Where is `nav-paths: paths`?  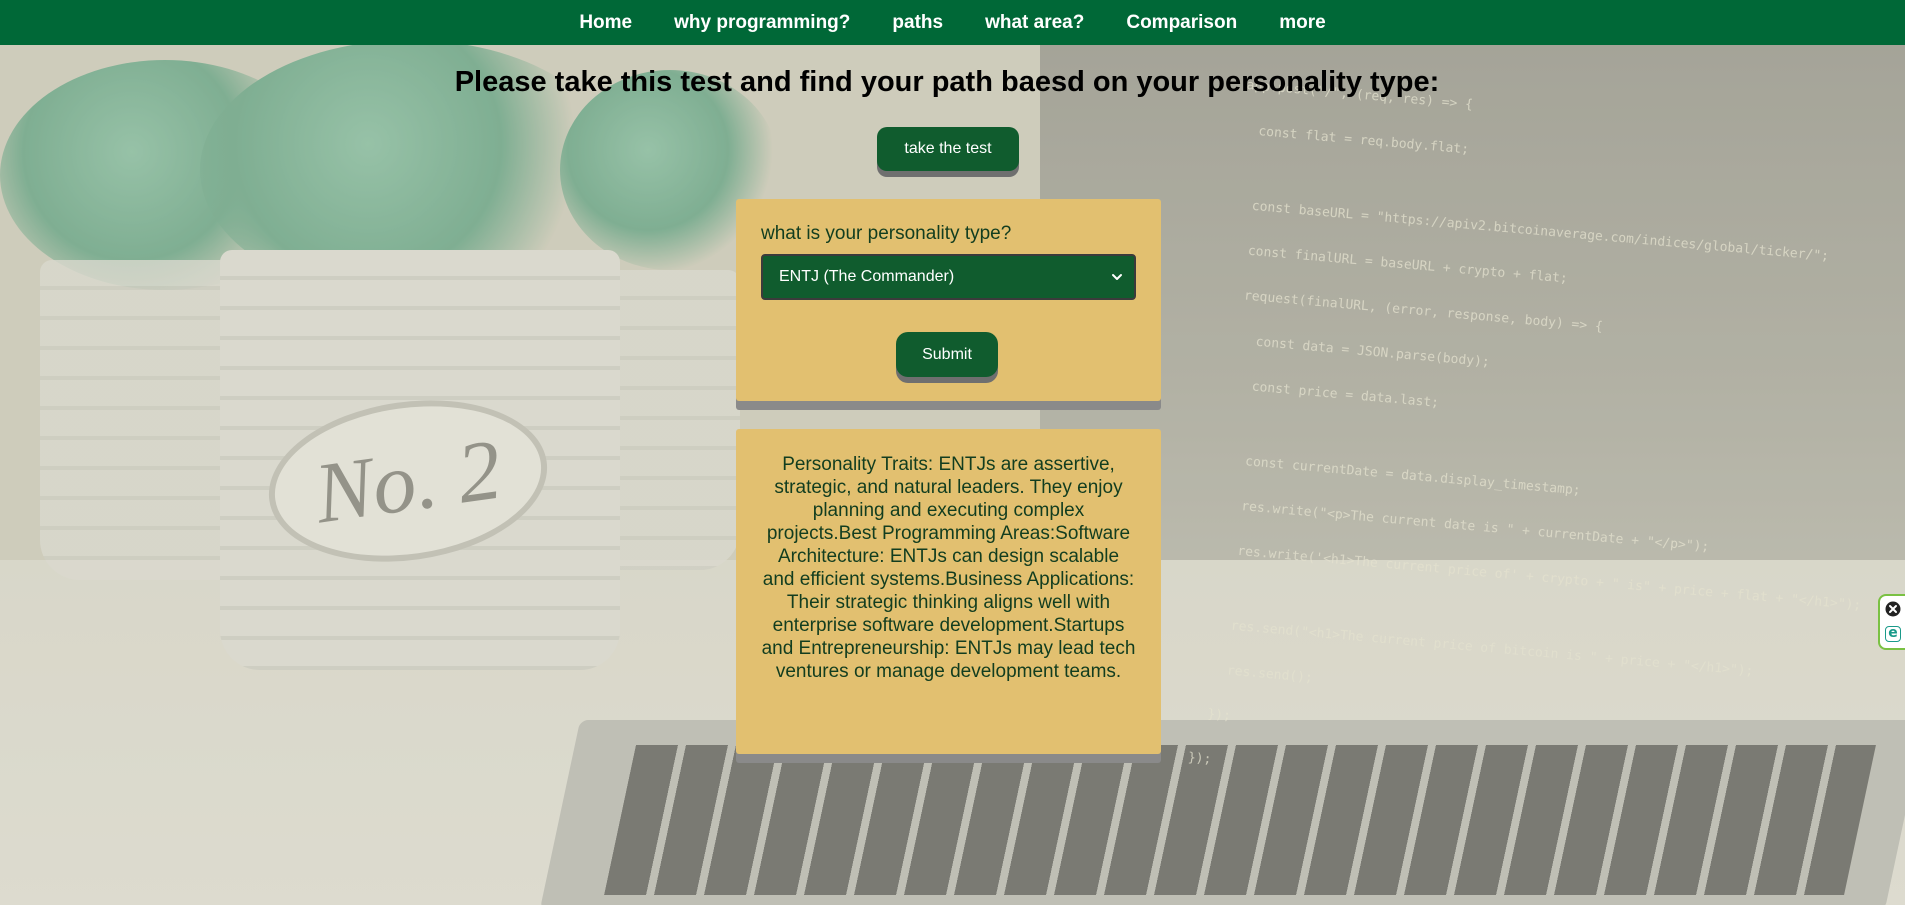 nav-paths: paths is located at coordinates (917, 23).